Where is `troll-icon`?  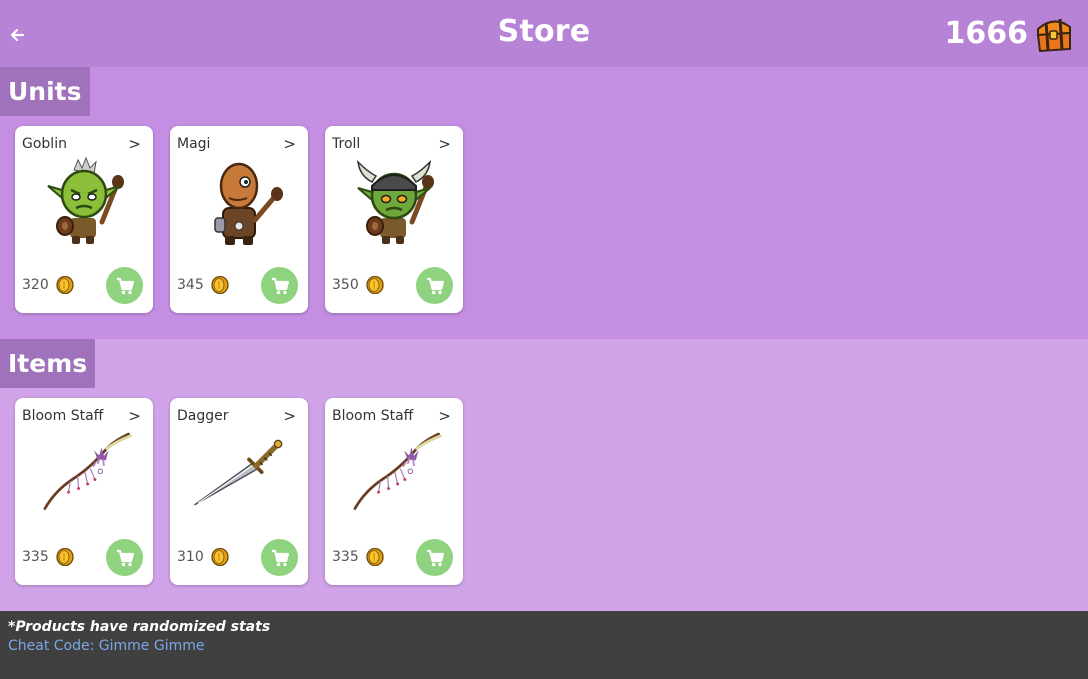 troll-icon is located at coordinates (400, 203).